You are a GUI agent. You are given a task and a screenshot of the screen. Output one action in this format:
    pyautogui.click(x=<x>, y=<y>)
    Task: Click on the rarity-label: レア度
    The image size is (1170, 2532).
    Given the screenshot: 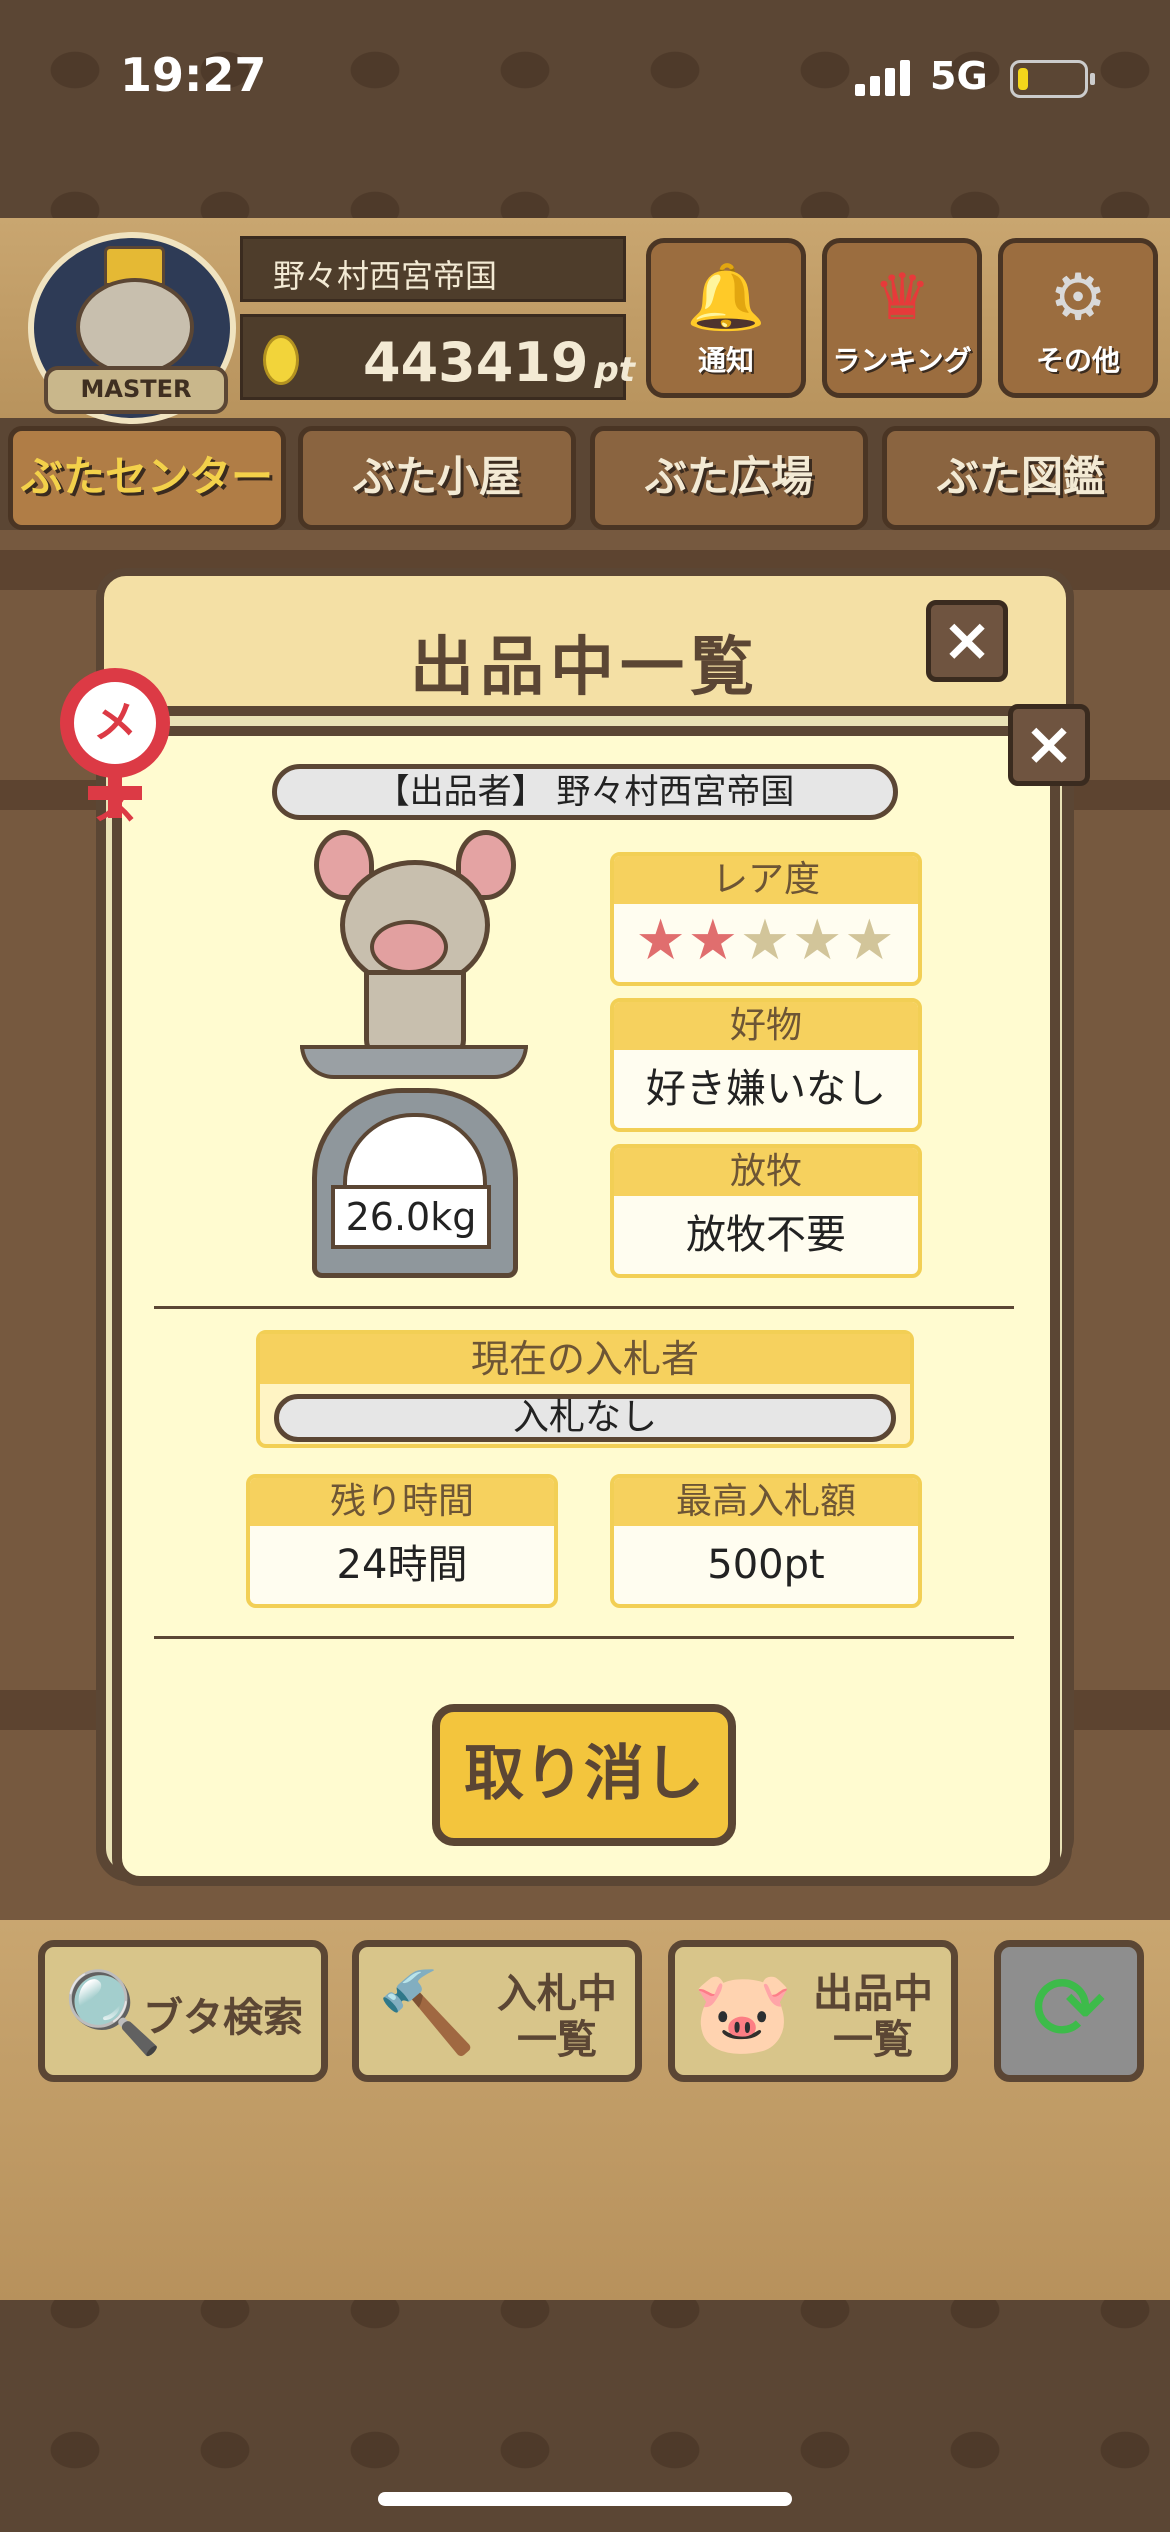 What is the action you would take?
    pyautogui.click(x=766, y=880)
    